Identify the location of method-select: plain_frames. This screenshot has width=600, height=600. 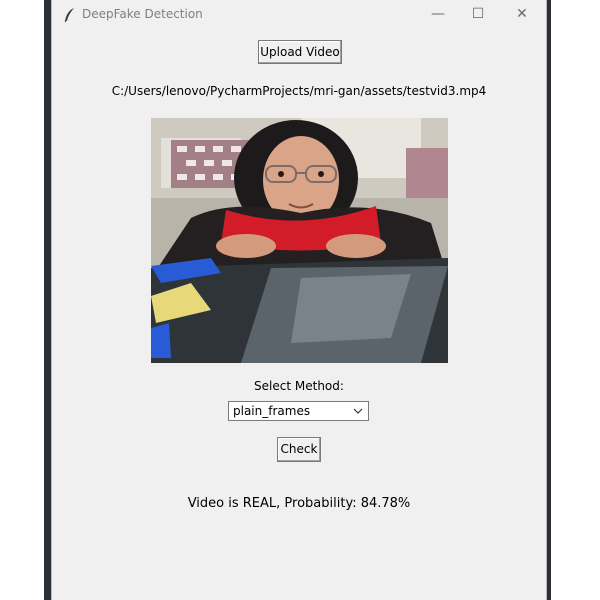
(298, 411).